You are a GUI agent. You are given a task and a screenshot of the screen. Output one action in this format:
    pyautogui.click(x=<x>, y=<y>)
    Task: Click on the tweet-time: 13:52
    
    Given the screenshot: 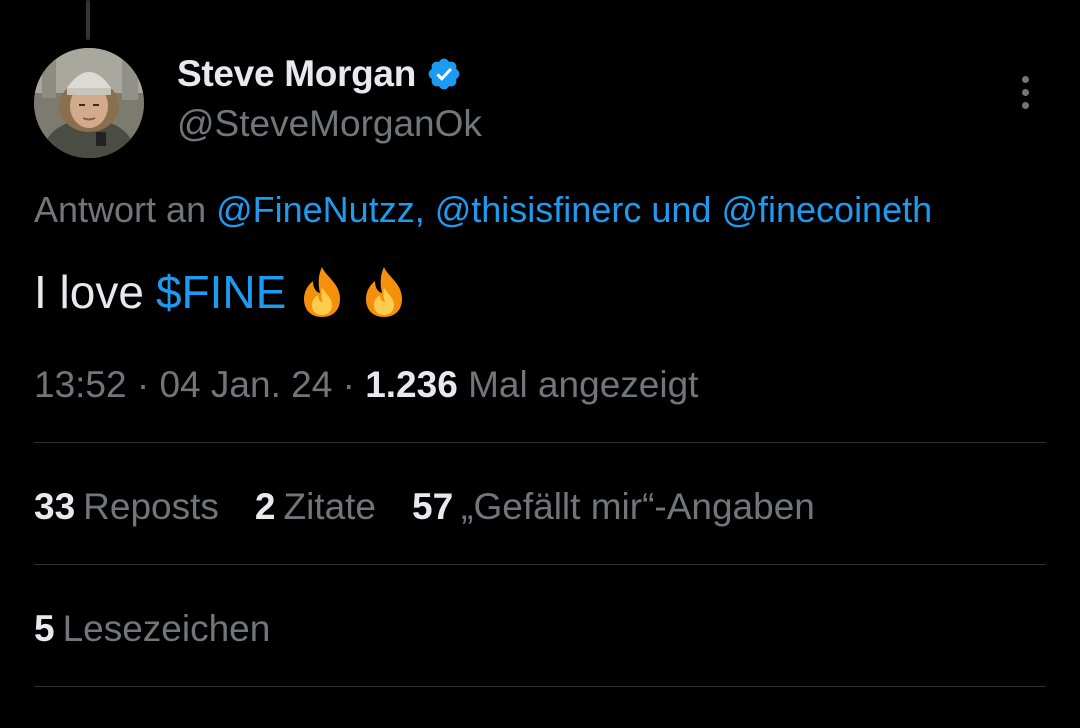 What is the action you would take?
    pyautogui.click(x=80, y=384)
    